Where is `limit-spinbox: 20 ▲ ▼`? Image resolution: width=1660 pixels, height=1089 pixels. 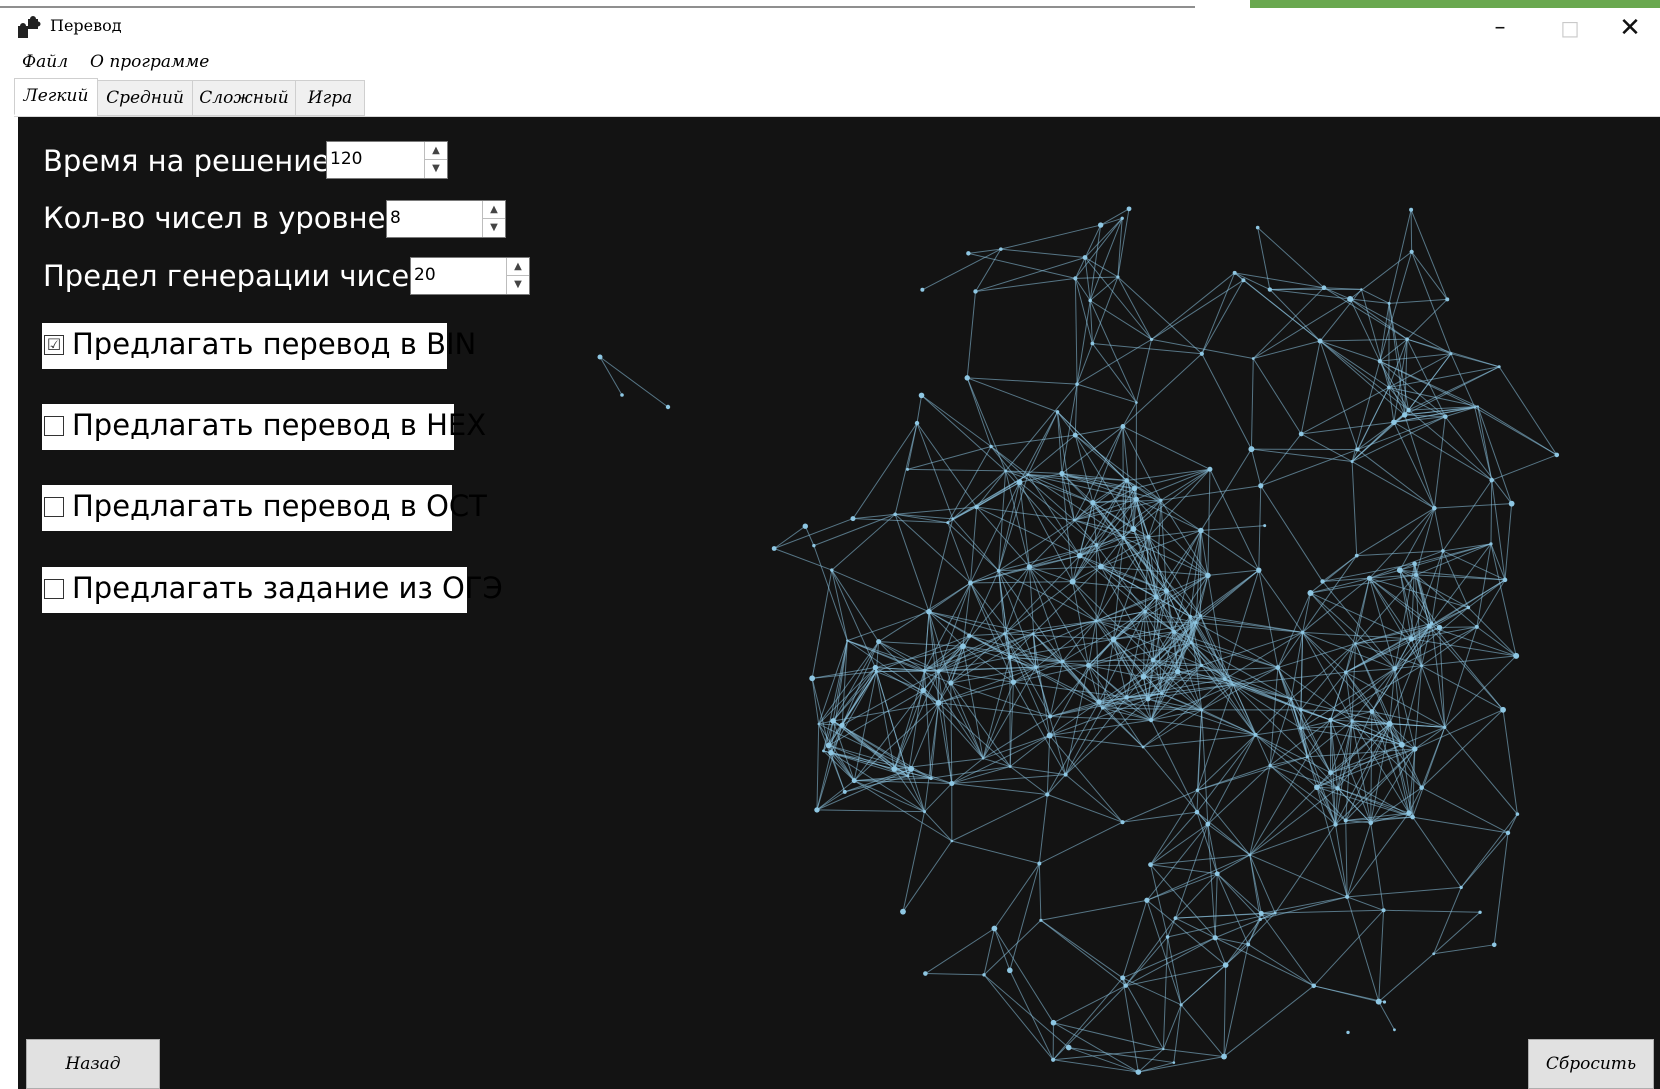 limit-spinbox: 20 ▲ ▼ is located at coordinates (470, 276).